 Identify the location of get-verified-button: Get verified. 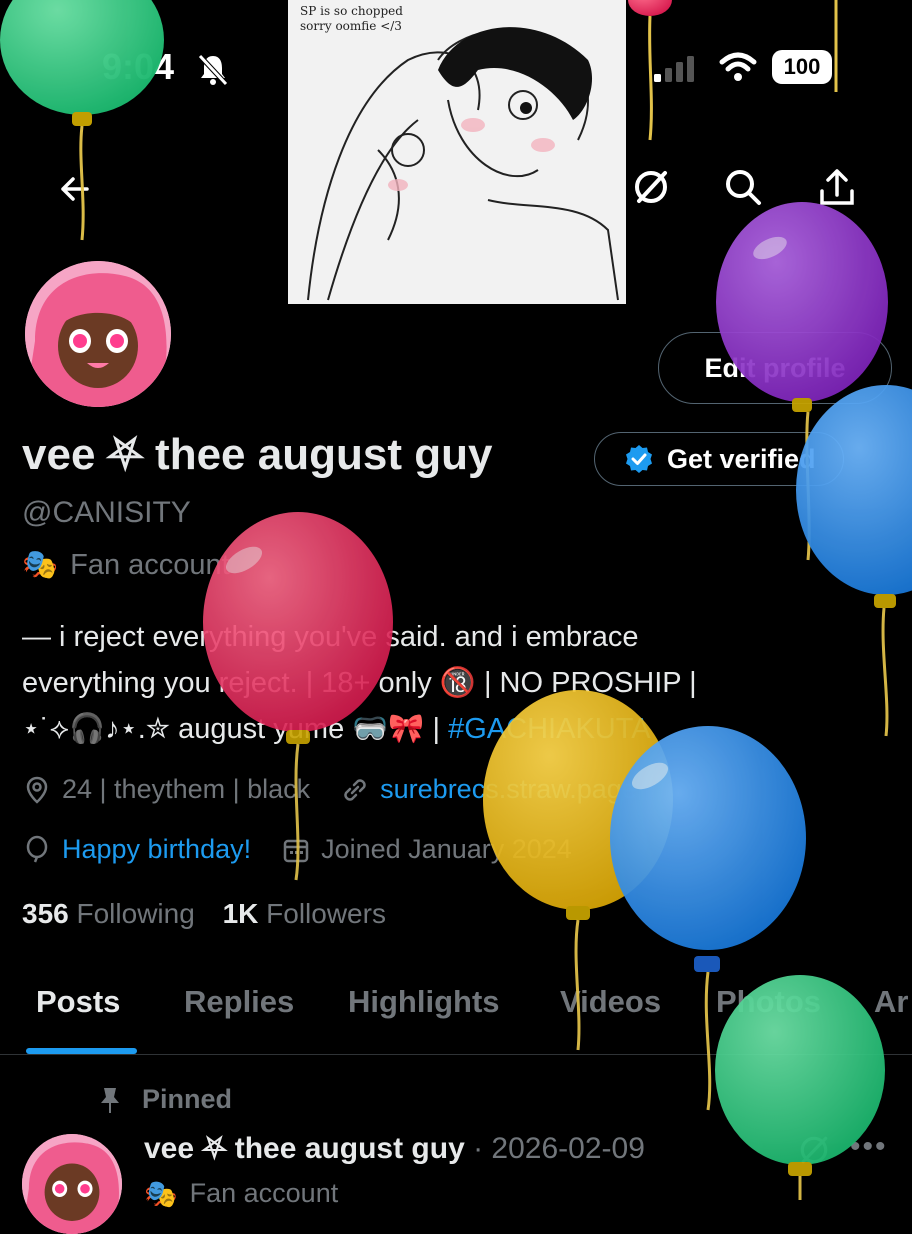
(719, 459).